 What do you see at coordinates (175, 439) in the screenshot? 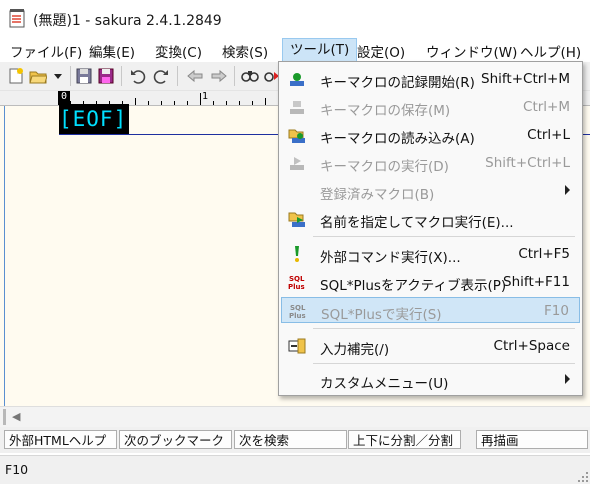
I see `fkey-next-bookmark: 次のブックマーク` at bounding box center [175, 439].